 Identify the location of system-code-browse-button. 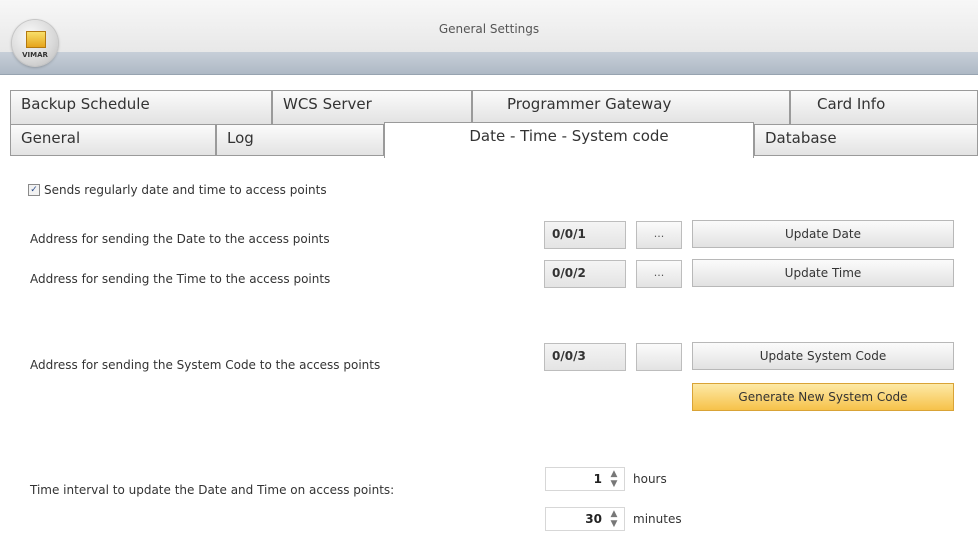
(659, 357).